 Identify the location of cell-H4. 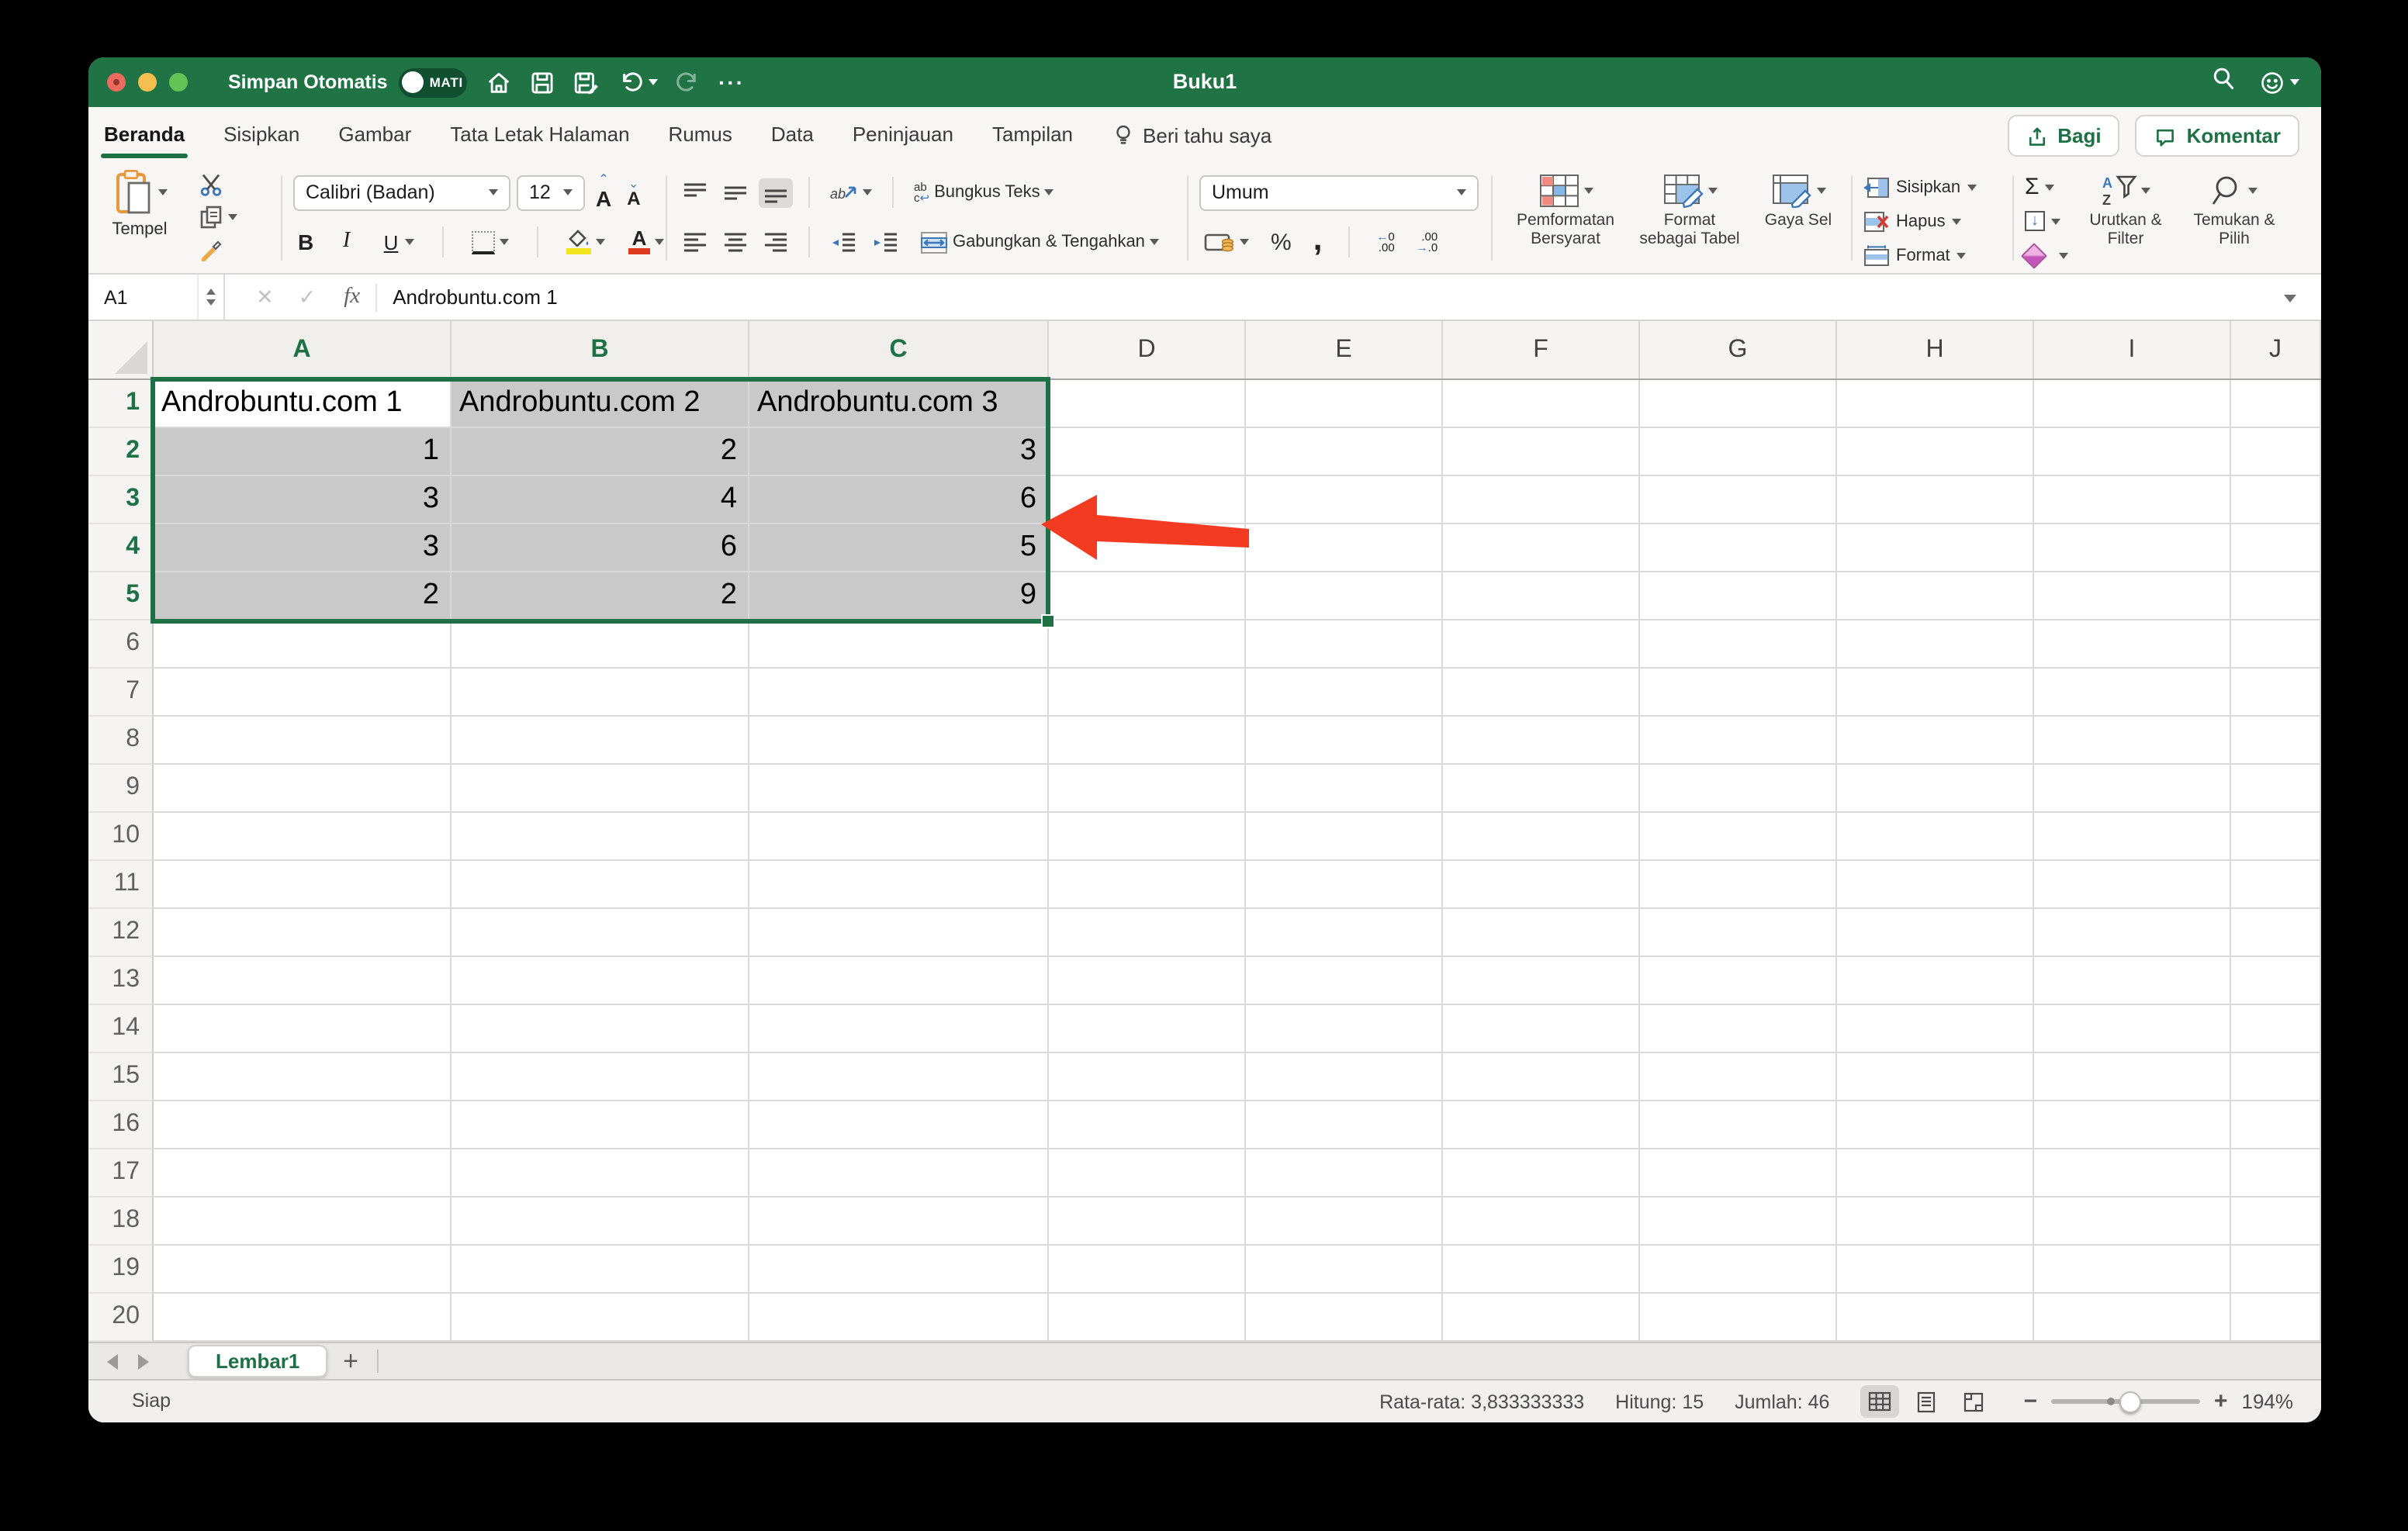
(1935, 548).